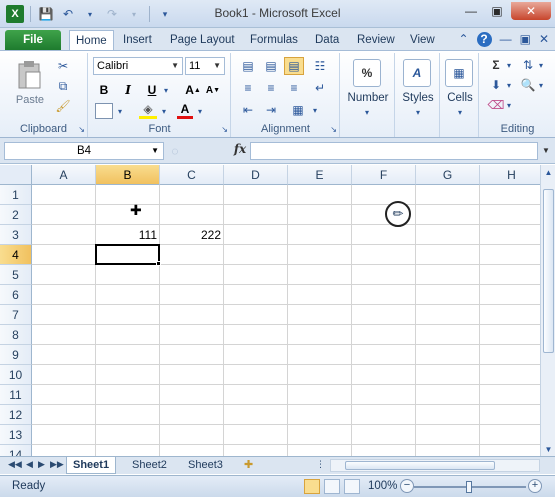  What do you see at coordinates (294, 88) in the screenshot?
I see `align-right-icon: ≡` at bounding box center [294, 88].